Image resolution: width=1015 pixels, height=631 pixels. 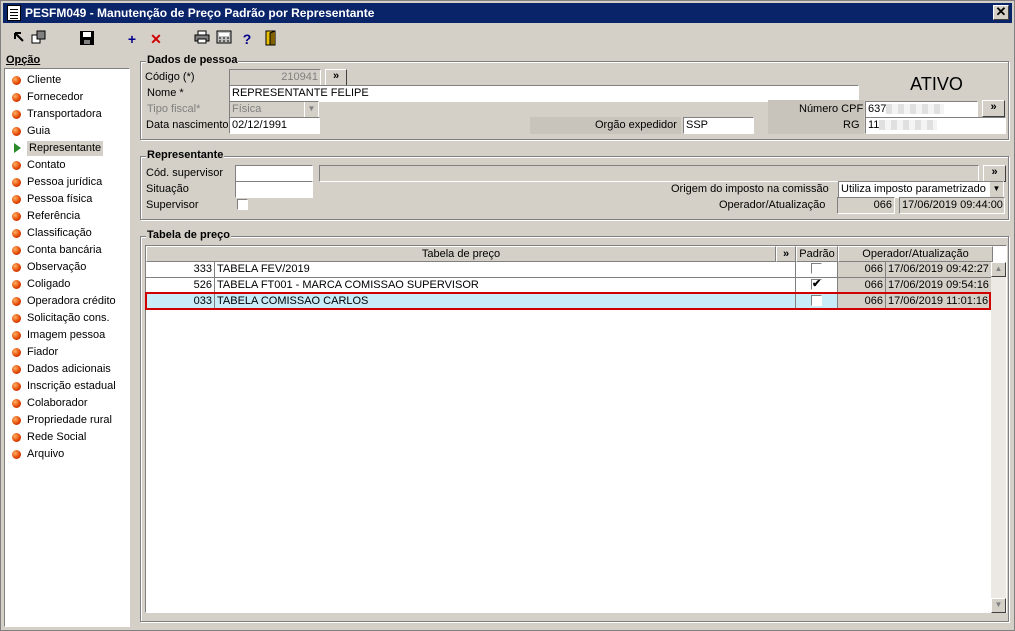 I want to click on swap-window-icon, so click(x=39, y=39).